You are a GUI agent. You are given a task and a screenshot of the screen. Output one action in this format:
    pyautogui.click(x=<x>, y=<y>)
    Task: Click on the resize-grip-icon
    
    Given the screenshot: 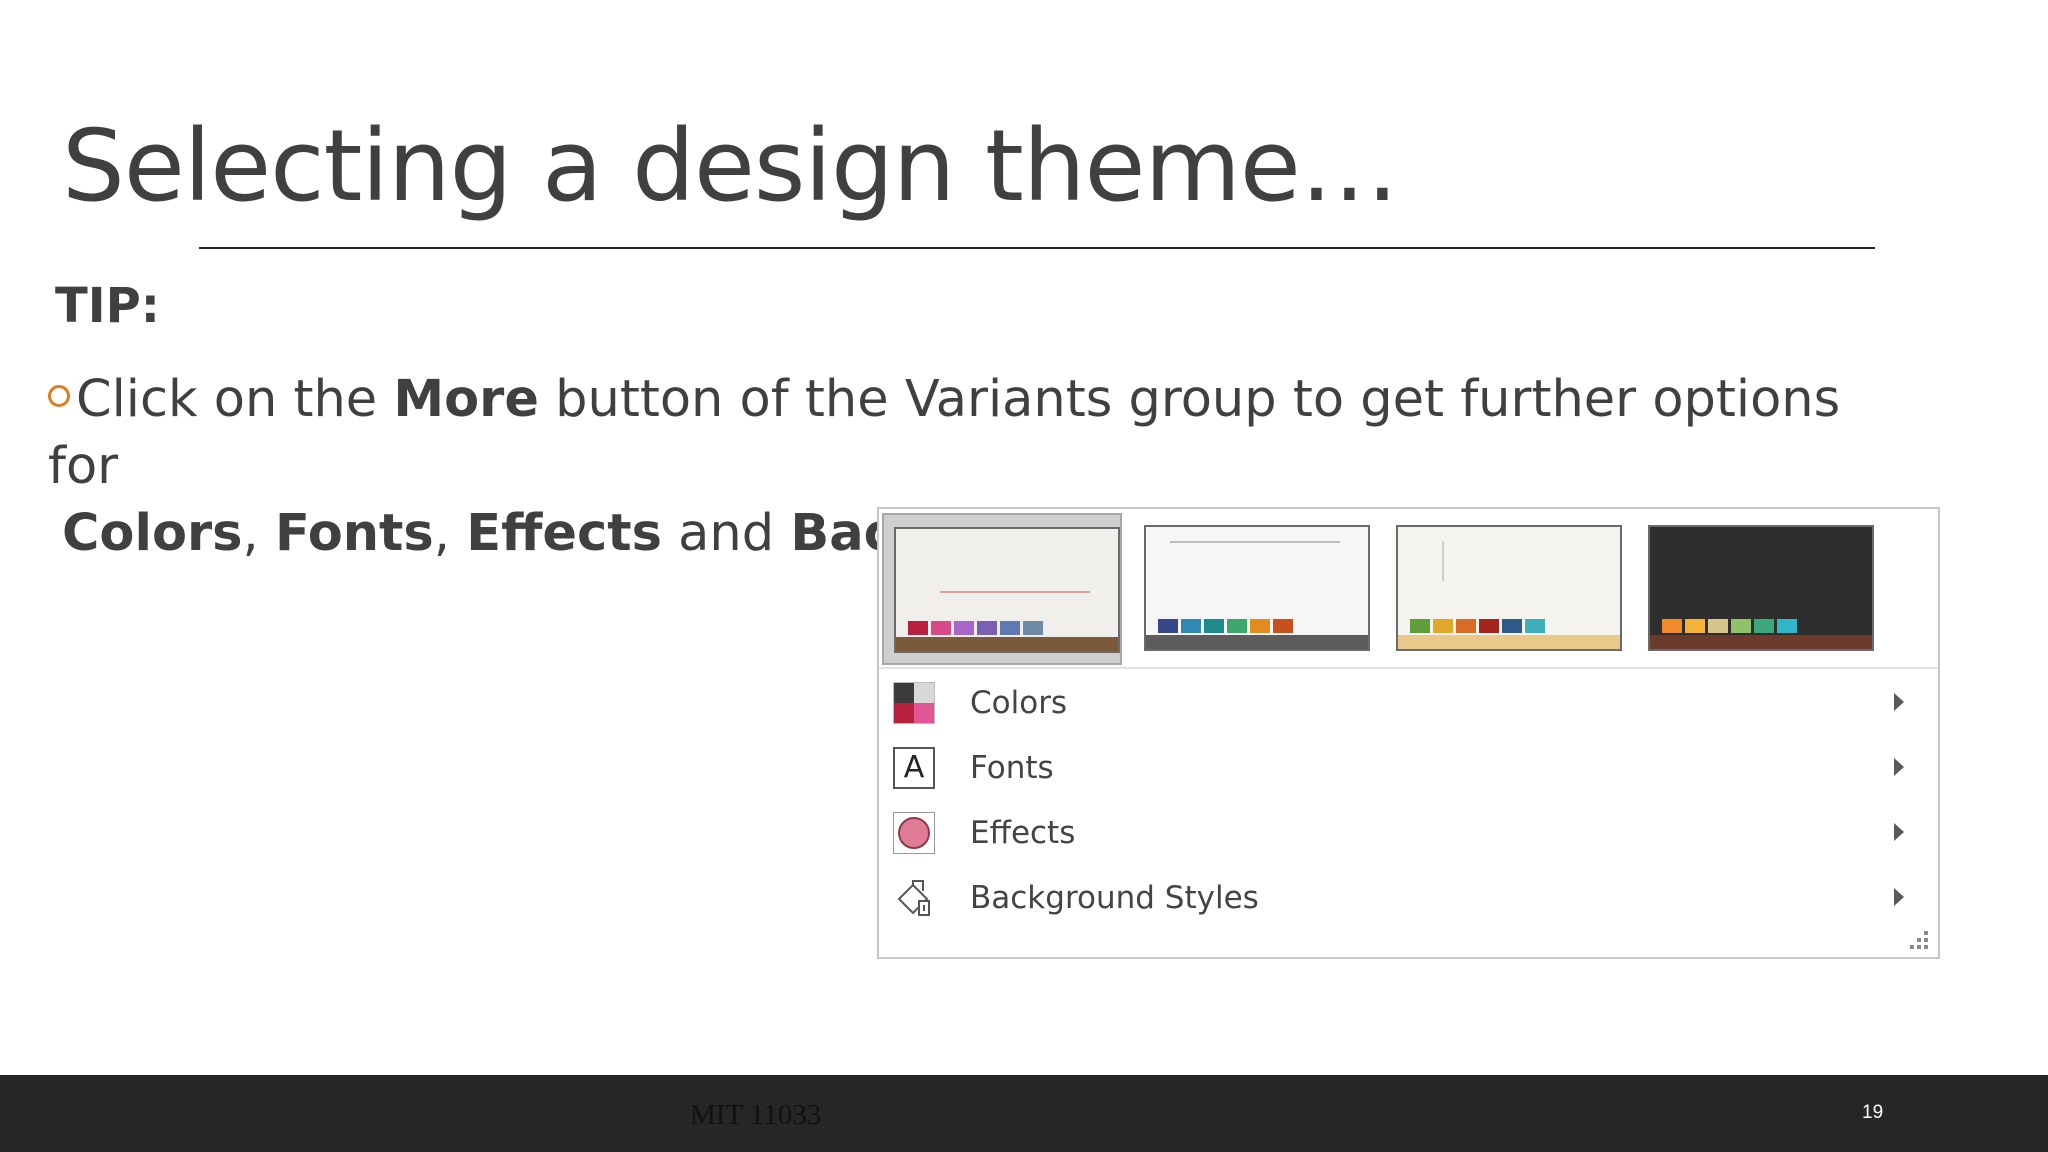 What is the action you would take?
    pyautogui.click(x=1920, y=940)
    